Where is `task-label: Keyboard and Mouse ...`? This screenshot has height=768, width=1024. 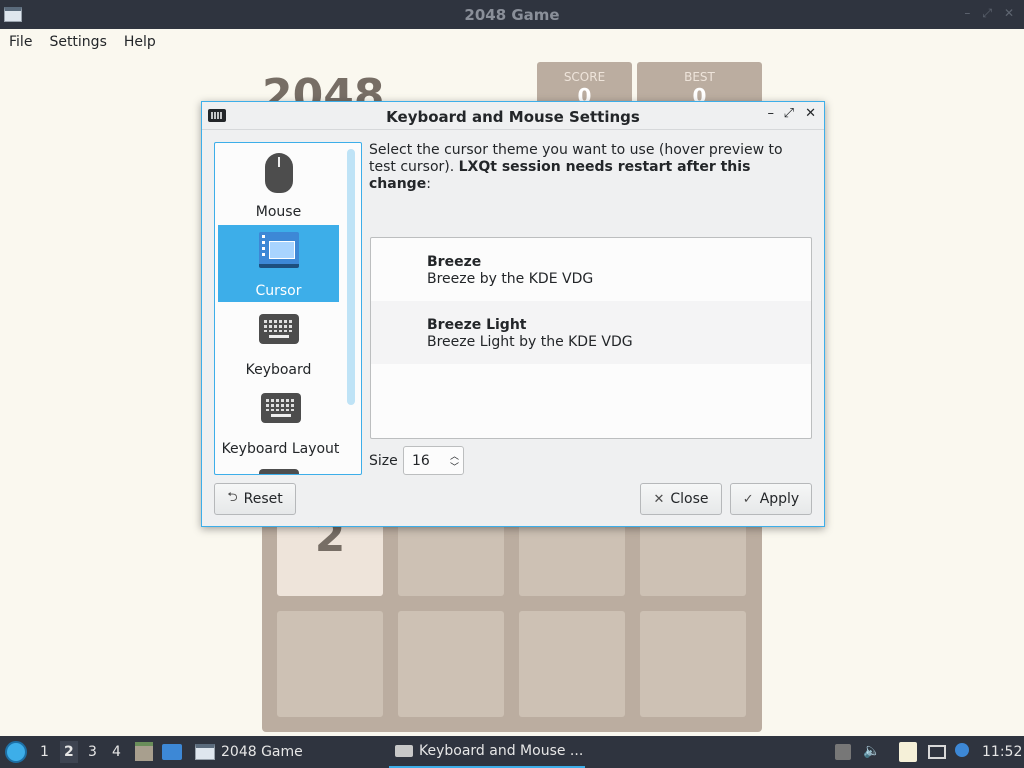
task-label: Keyboard and Mouse ... is located at coordinates (501, 751).